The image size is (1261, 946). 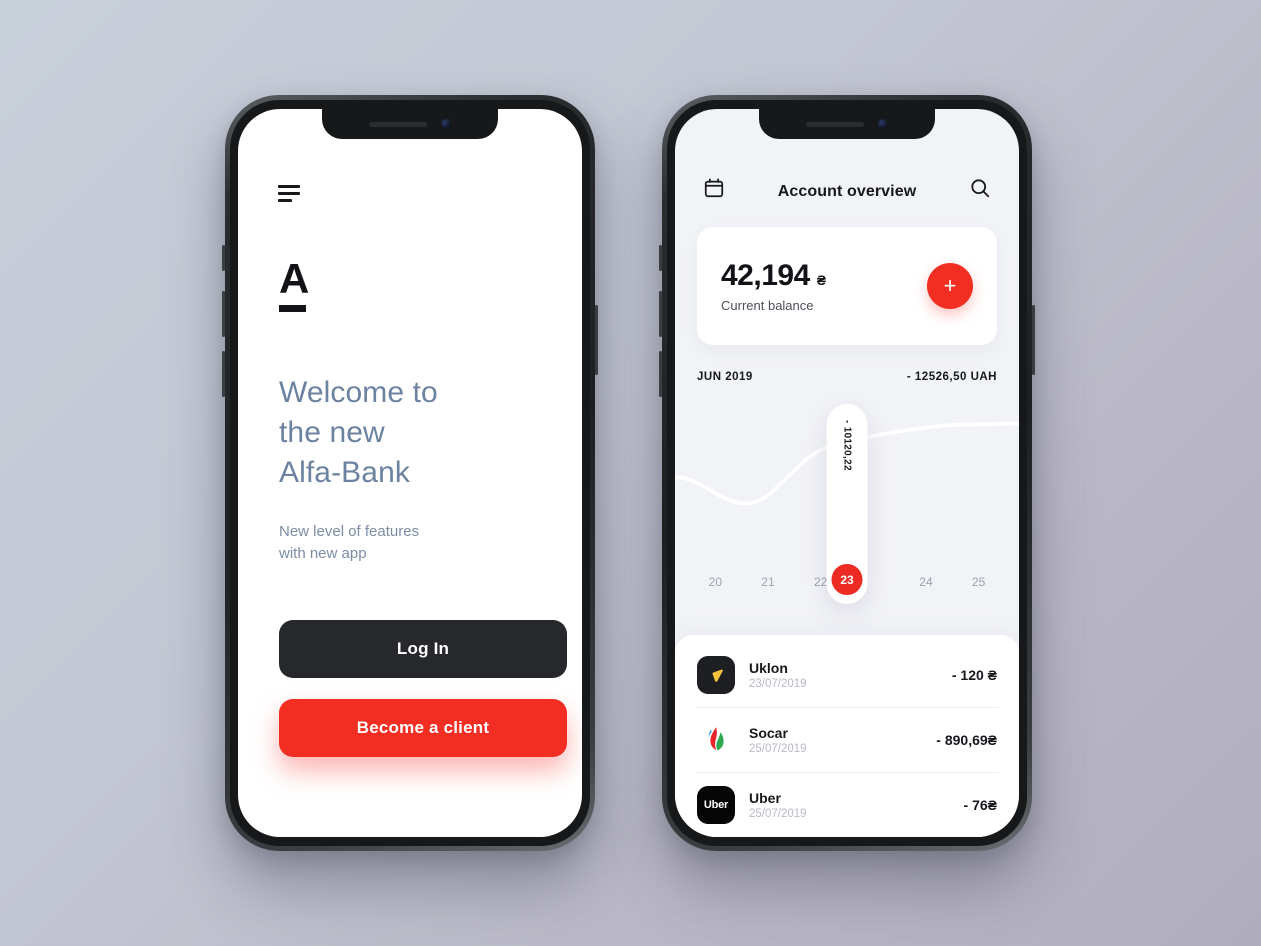 I want to click on balance-chart: 20 21 22 23 24 25 - 10120,22 23, so click(x=847, y=509).